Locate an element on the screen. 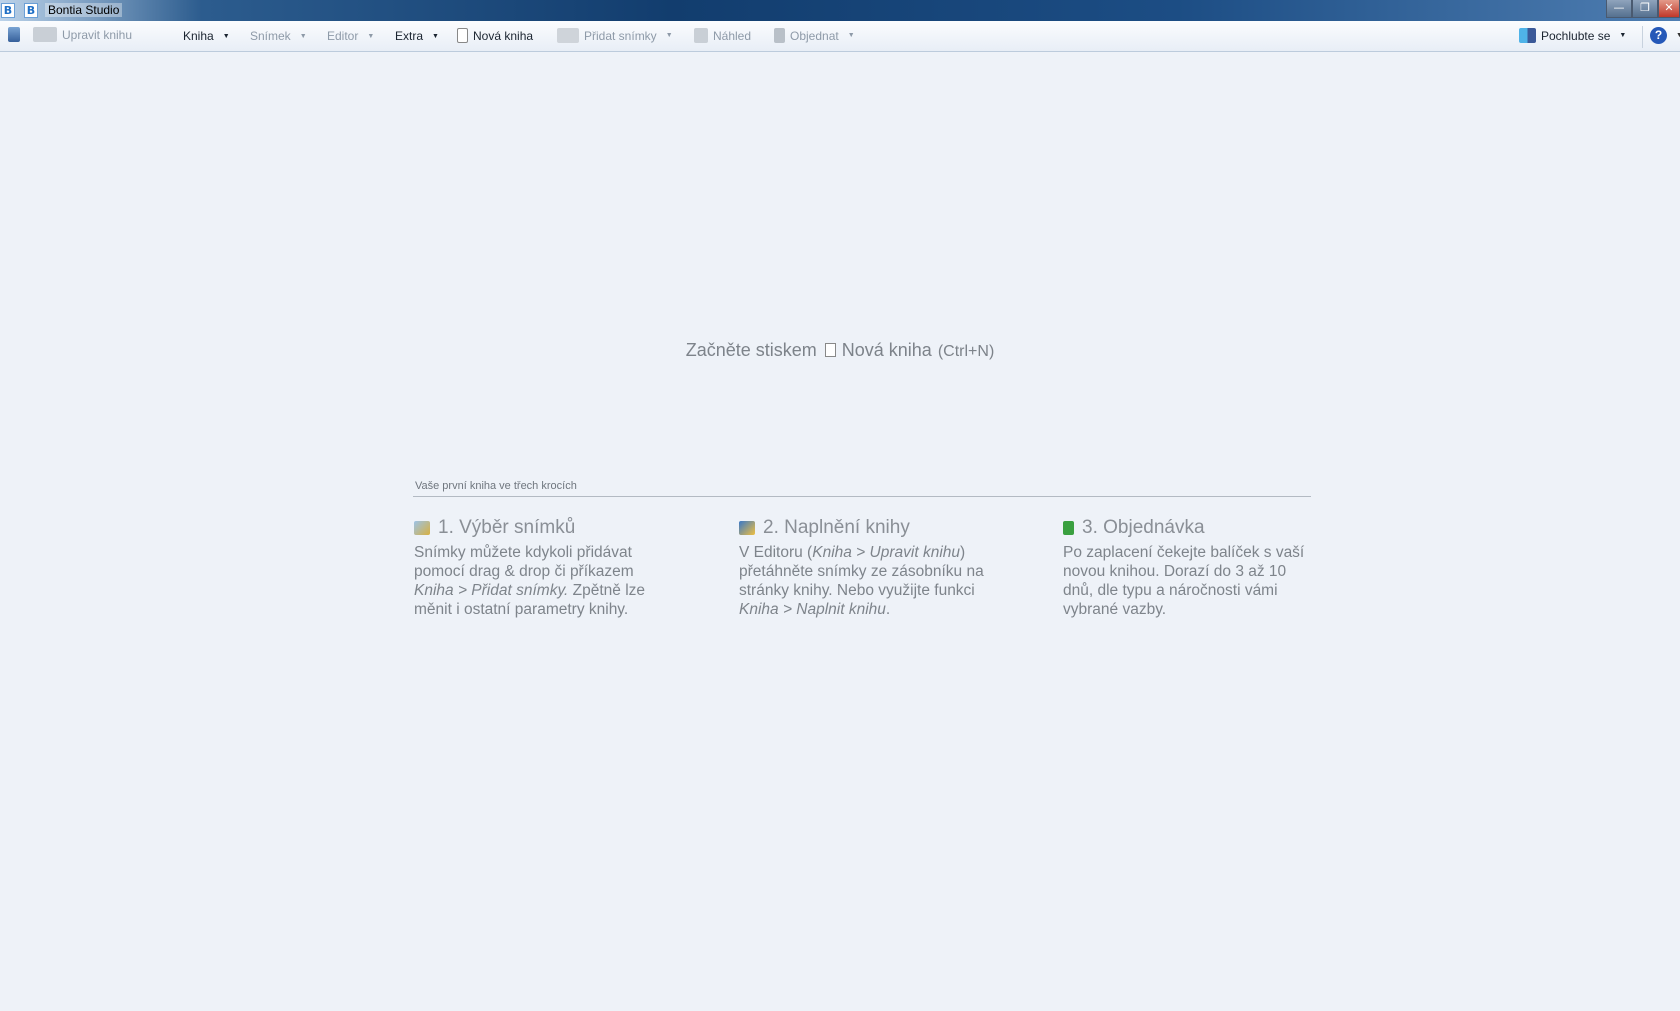 This screenshot has height=1011, width=1680. start-prefix: Začněte stiskem is located at coordinates (751, 350).